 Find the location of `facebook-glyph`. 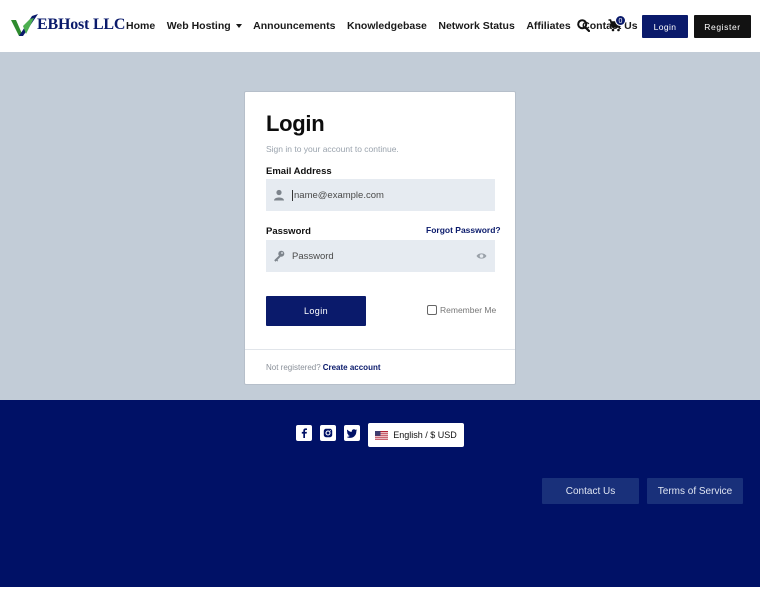

facebook-glyph is located at coordinates (304, 433).